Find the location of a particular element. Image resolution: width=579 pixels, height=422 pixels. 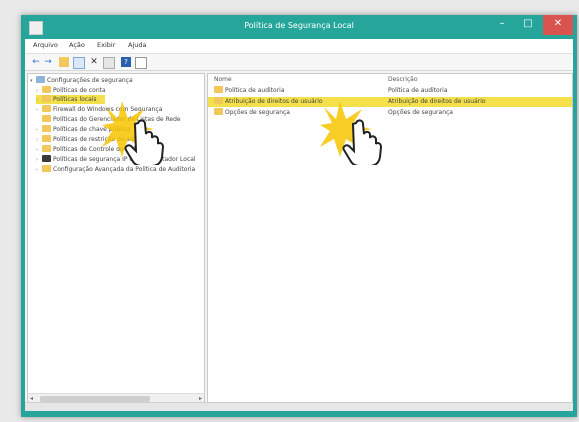

security-icon is located at coordinates (40, 79).